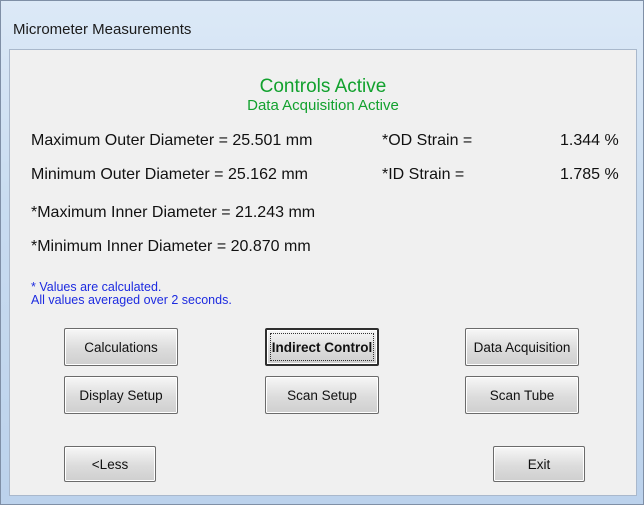 The image size is (644, 505). I want to click on id-strain-label: *ID Strain =, so click(423, 174).